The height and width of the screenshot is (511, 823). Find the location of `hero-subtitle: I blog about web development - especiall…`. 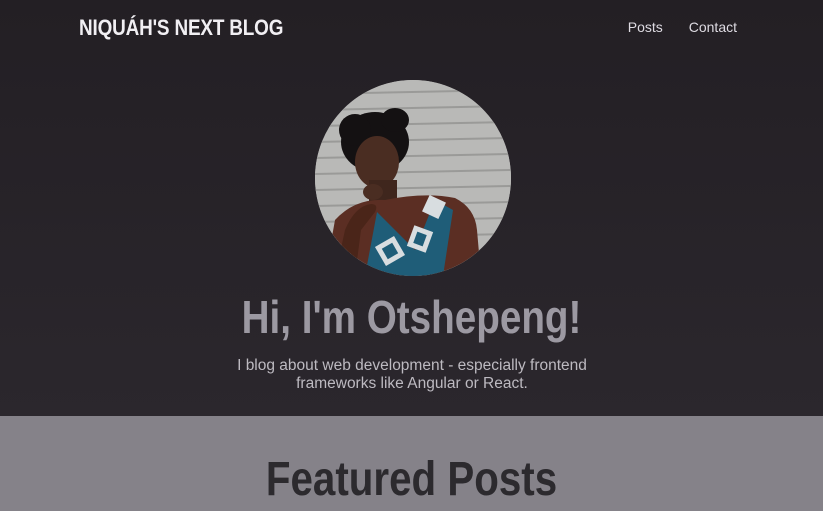

hero-subtitle: I blog about web development - especiall… is located at coordinates (412, 374).